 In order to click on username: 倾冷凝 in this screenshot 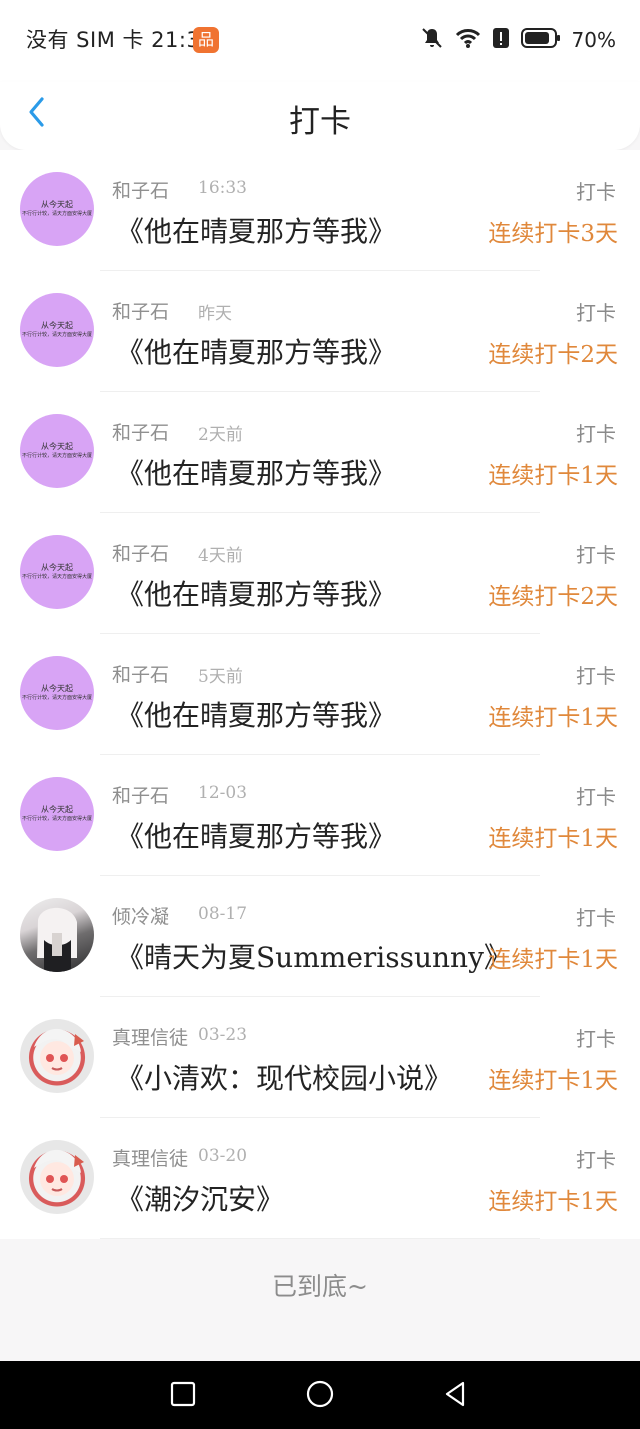, I will do `click(141, 917)`.